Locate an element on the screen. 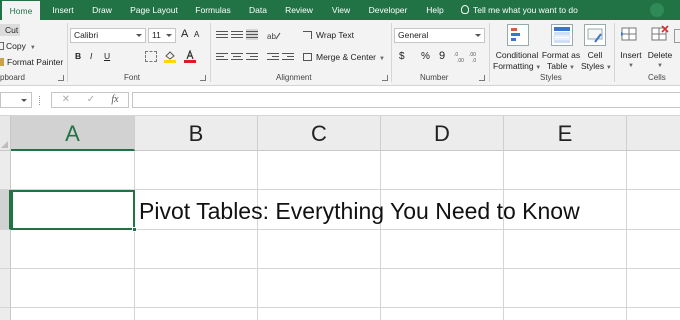 The image size is (680, 320). font-size-value: 11 is located at coordinates (156, 35).